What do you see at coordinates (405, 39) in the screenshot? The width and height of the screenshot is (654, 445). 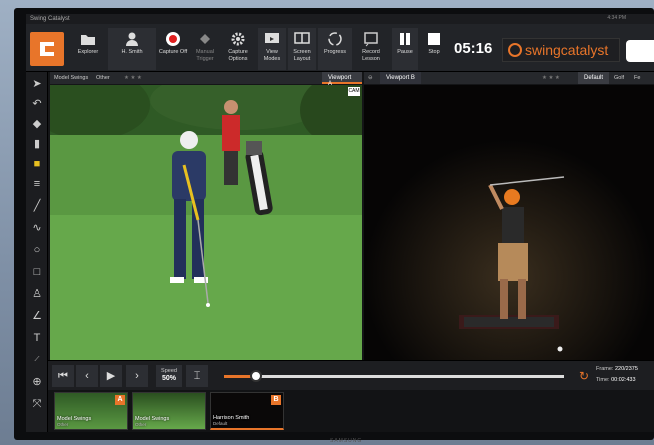 I see `pause-icon` at bounding box center [405, 39].